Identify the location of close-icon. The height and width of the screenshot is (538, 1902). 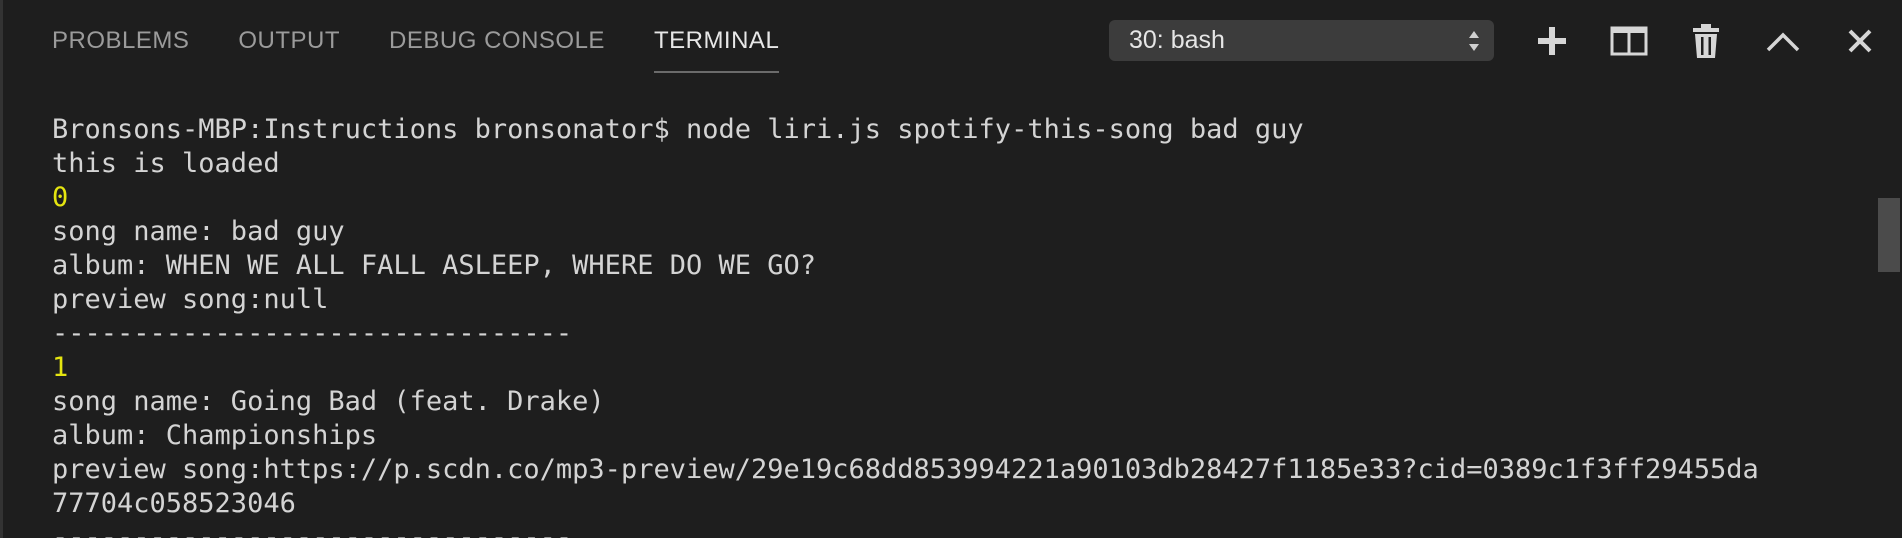
(1860, 41).